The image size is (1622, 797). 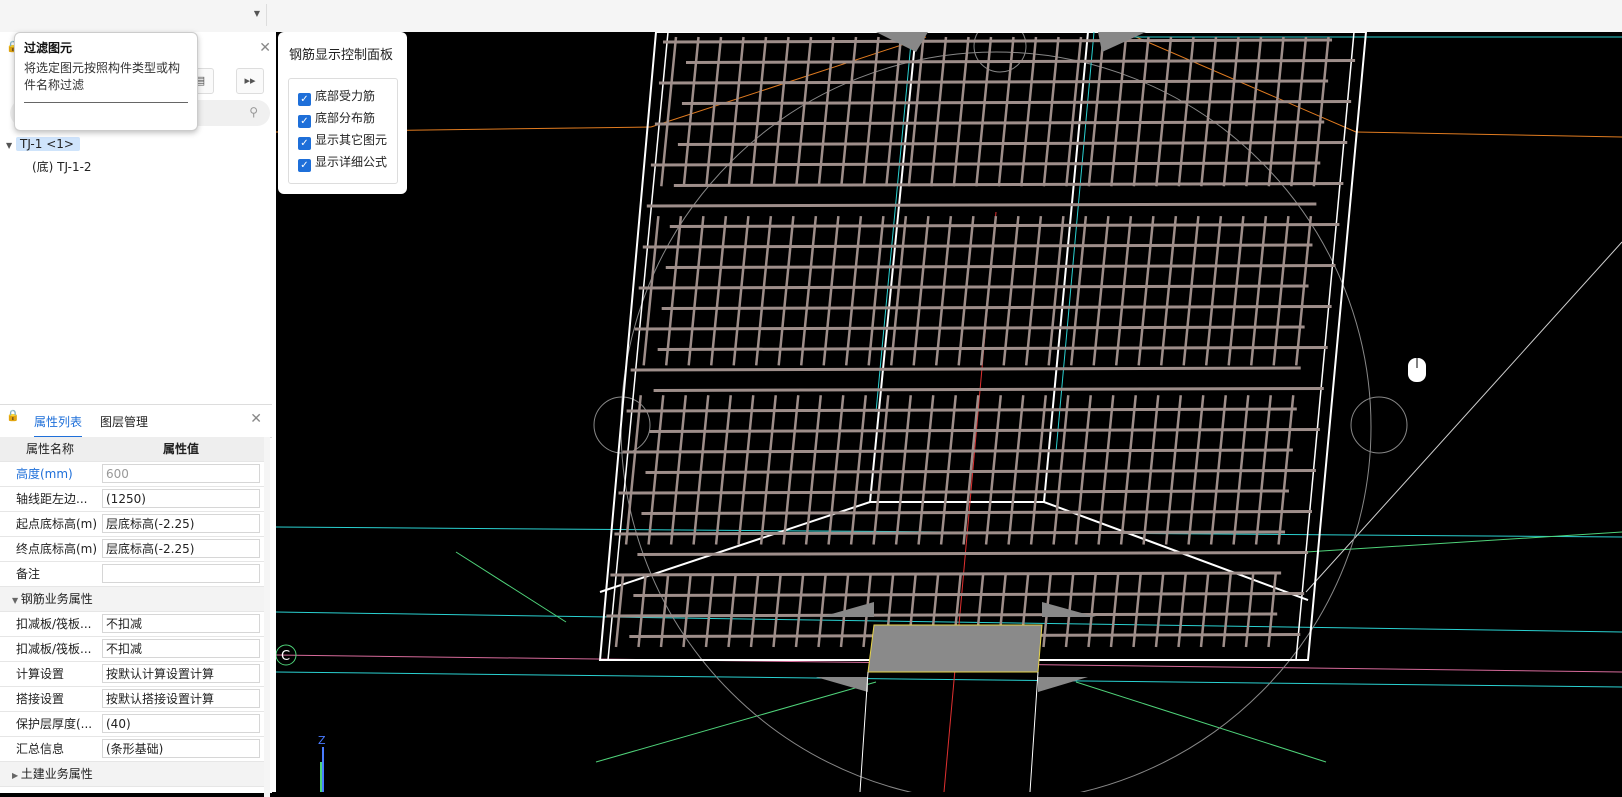 What do you see at coordinates (181, 673) in the screenshot?
I see `property-value: 按默认计算设置计算` at bounding box center [181, 673].